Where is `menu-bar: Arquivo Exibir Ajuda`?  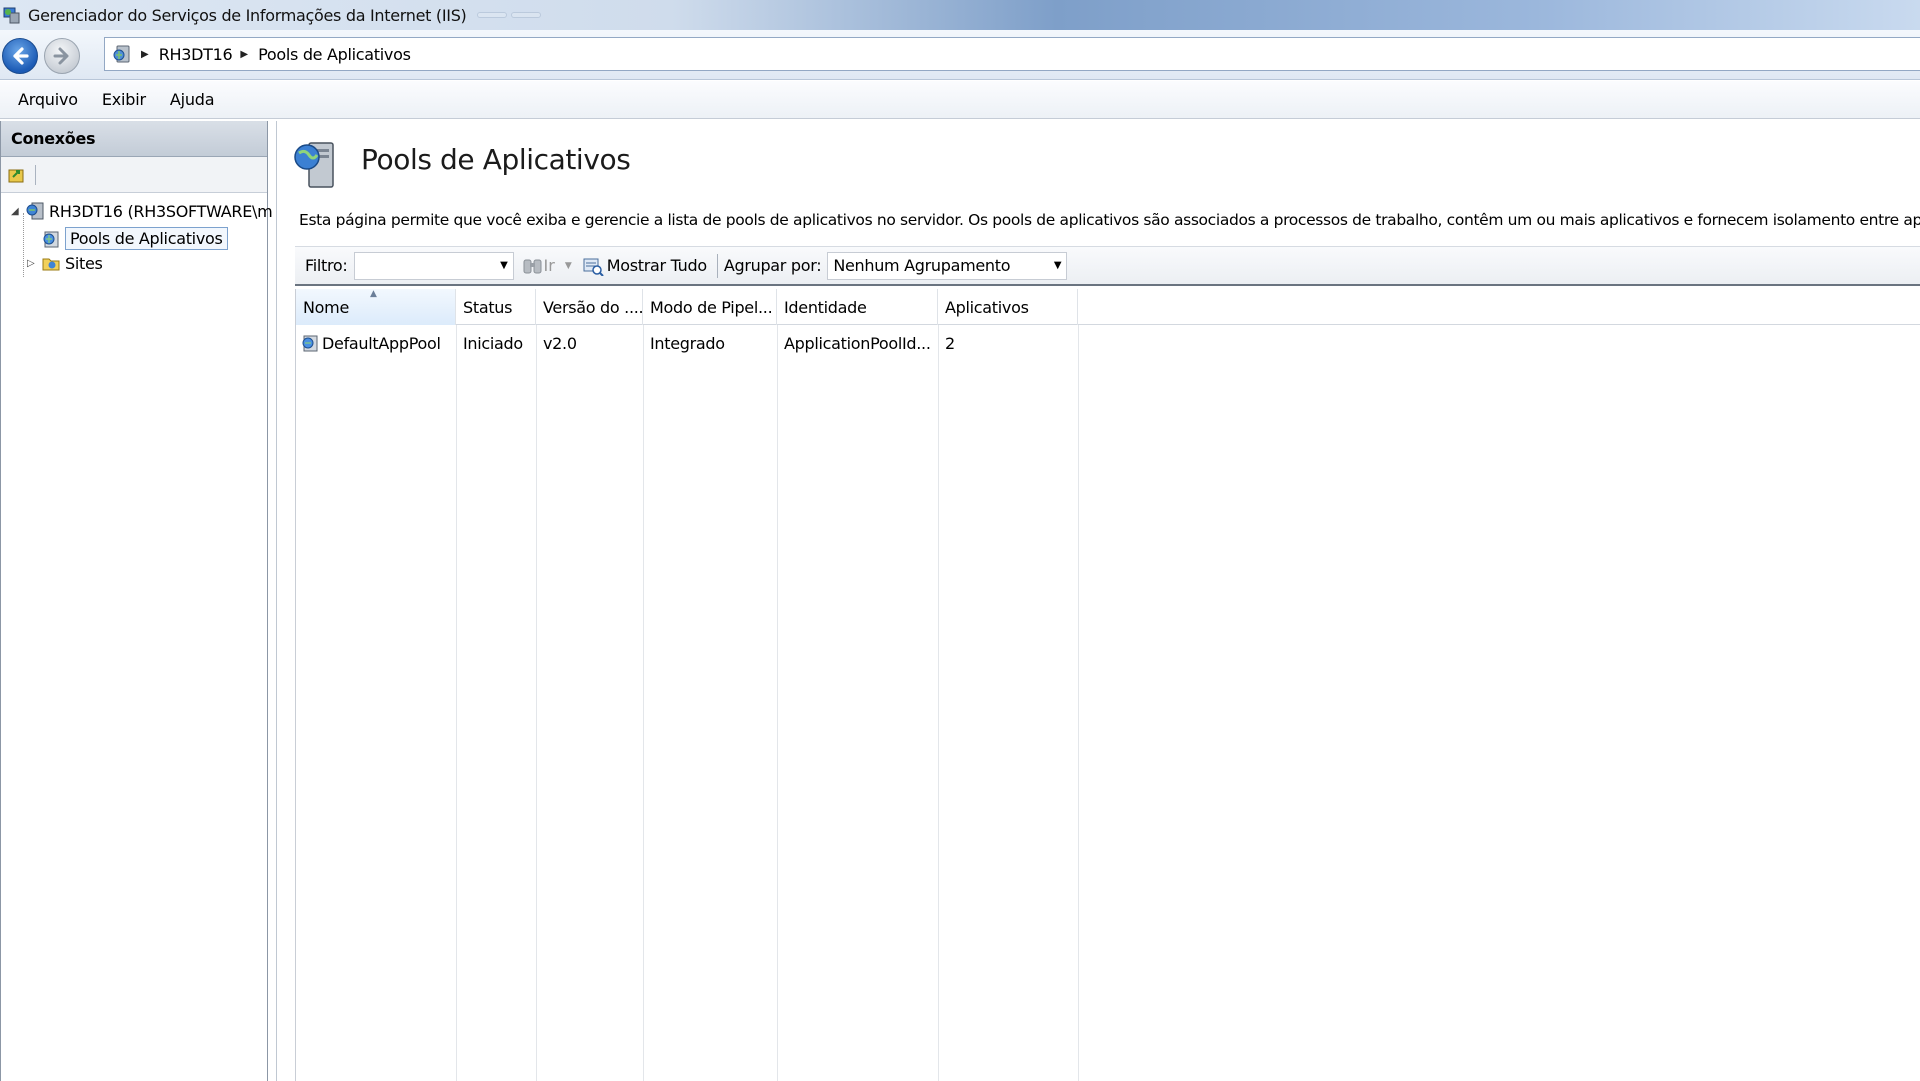 menu-bar: Arquivo Exibir Ajuda is located at coordinates (960, 100).